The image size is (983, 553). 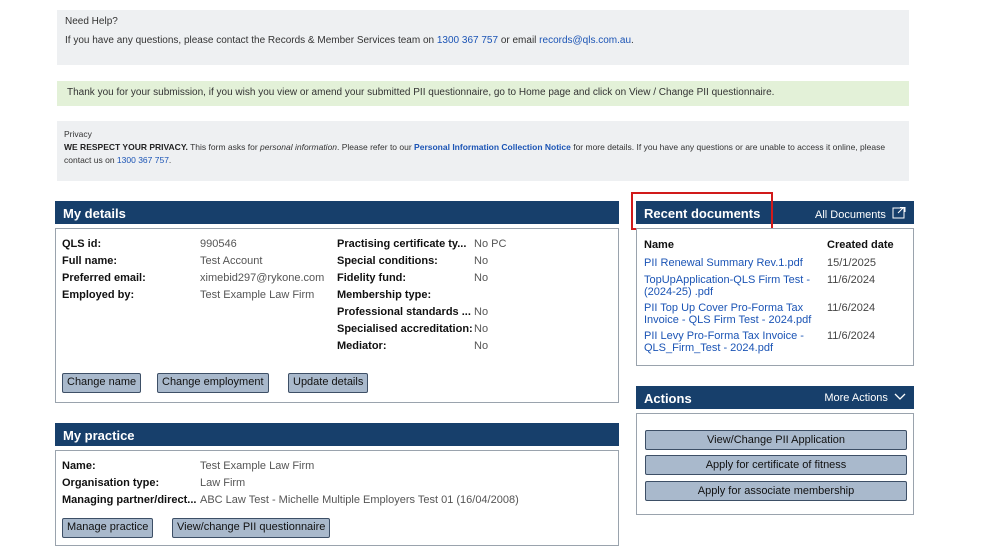 I want to click on privacy-text-1: This form asks for, so click(x=224, y=147).